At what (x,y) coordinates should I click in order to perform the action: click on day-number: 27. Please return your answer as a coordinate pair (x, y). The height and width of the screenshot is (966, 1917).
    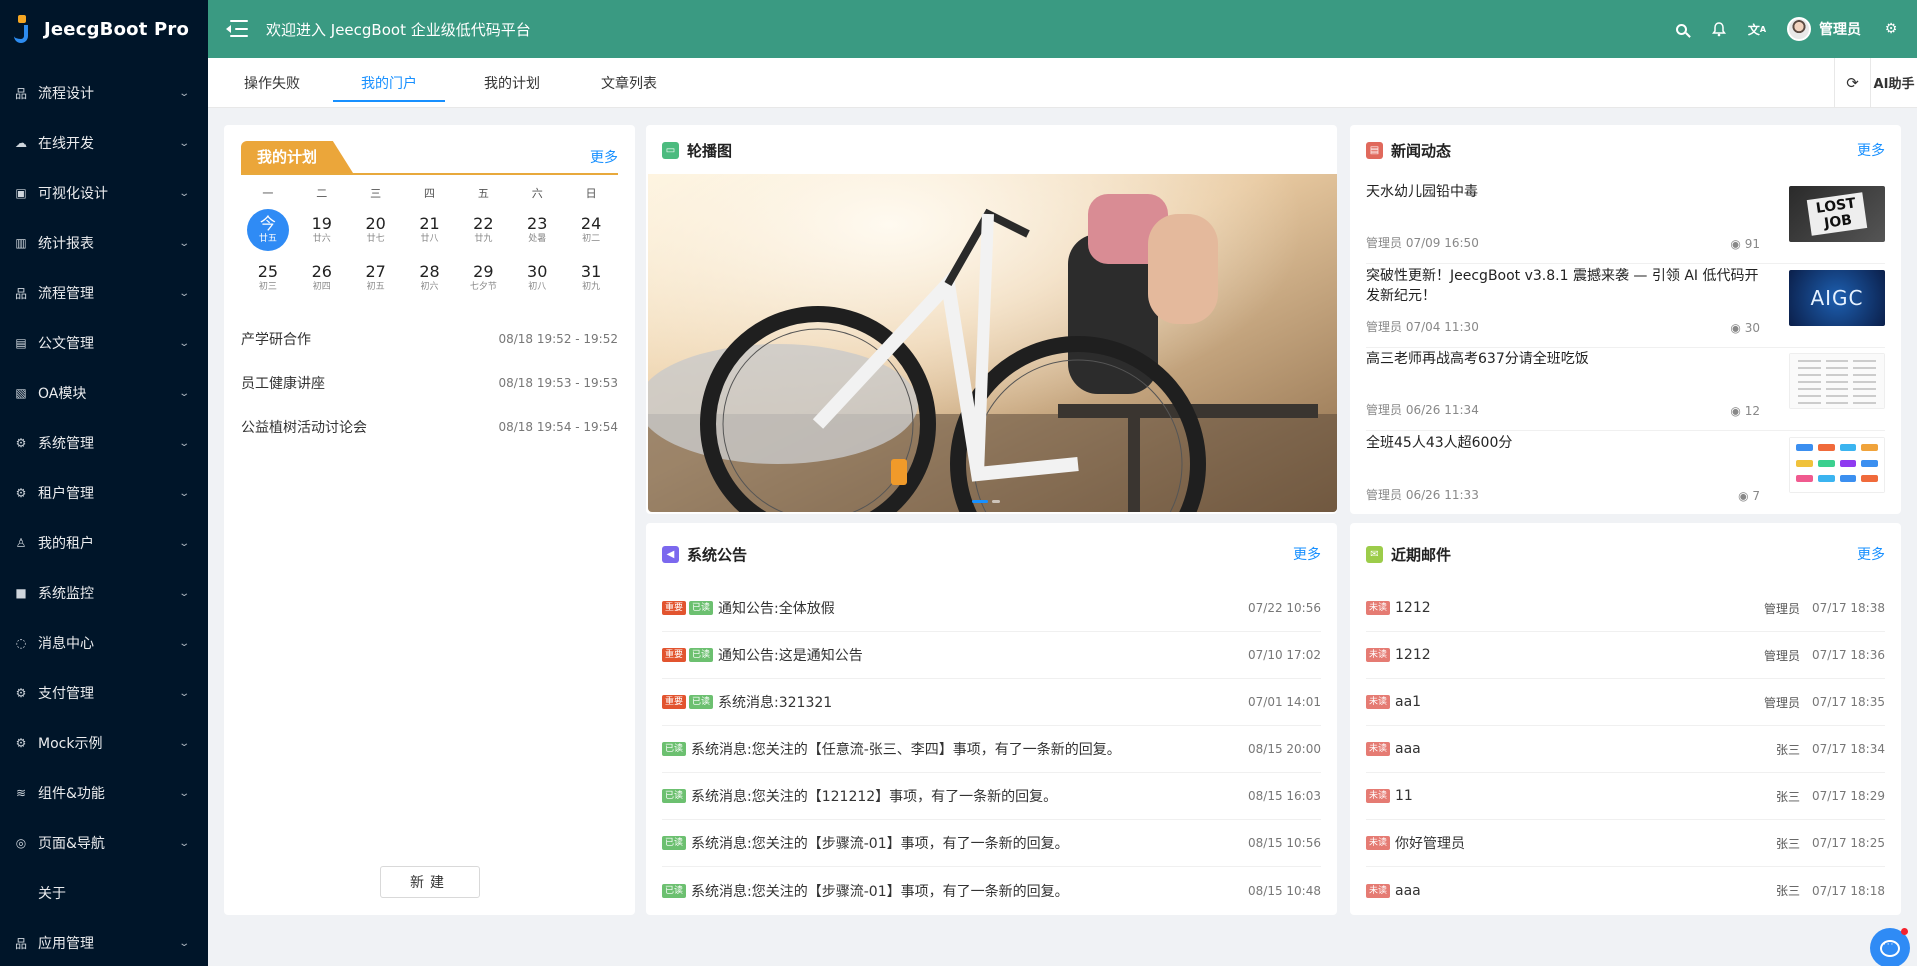
    Looking at the image, I should click on (375, 271).